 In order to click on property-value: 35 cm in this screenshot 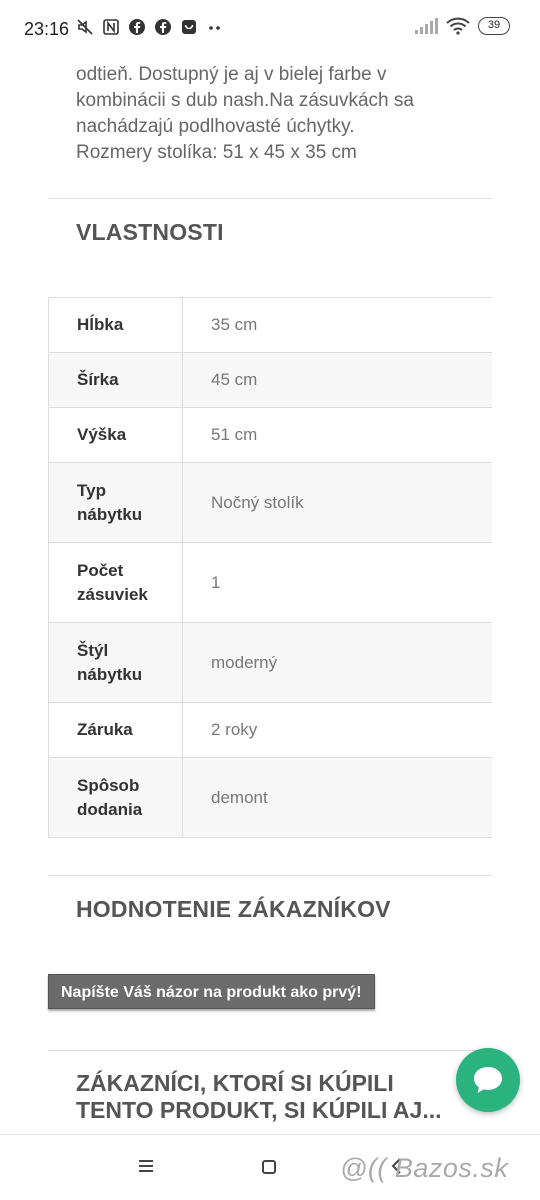, I will do `click(337, 325)`.